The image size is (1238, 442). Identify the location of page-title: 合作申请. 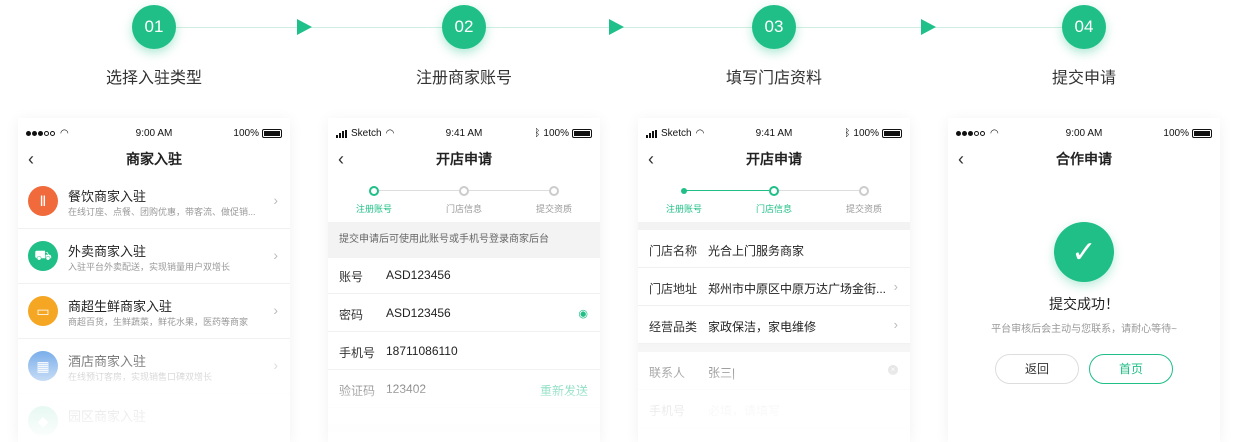
(1084, 159).